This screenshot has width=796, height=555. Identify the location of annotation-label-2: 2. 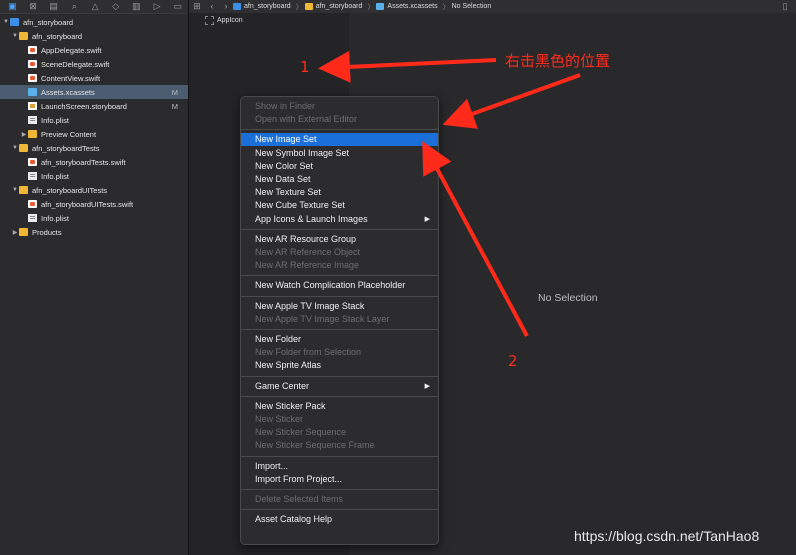
(513, 361).